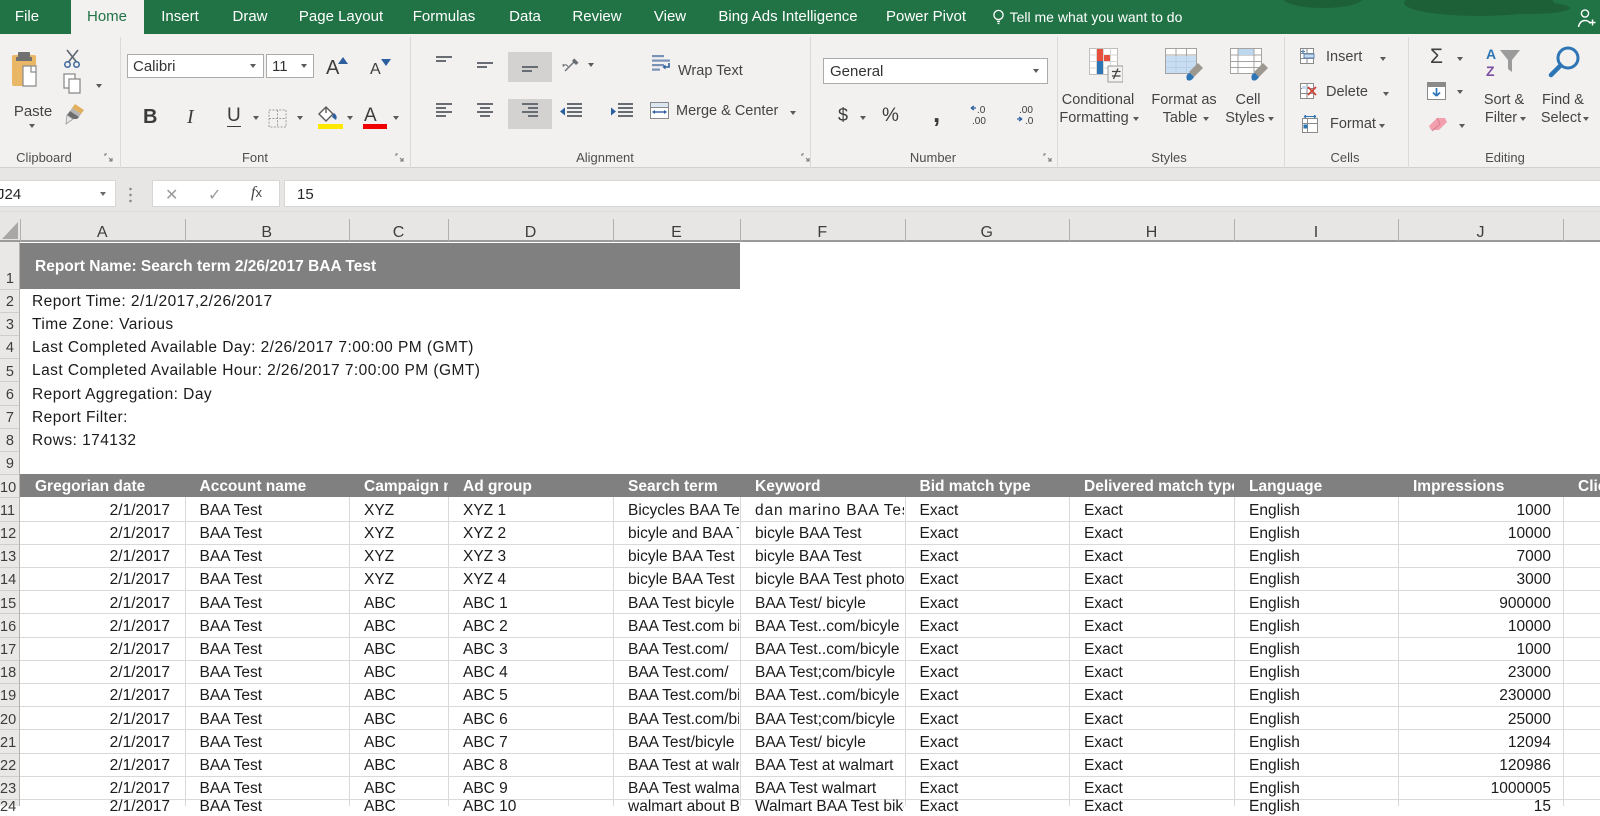 The image size is (1600, 816). I want to click on svg-text: A, so click(1491, 54).